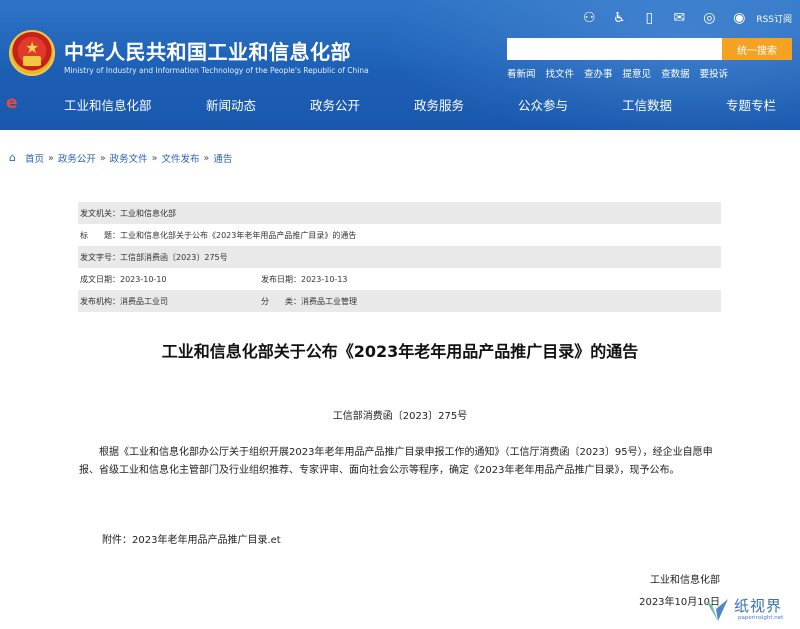 Image resolution: width=800 pixels, height=629 pixels. I want to click on meta-value-org: 消费品工业司, so click(144, 301).